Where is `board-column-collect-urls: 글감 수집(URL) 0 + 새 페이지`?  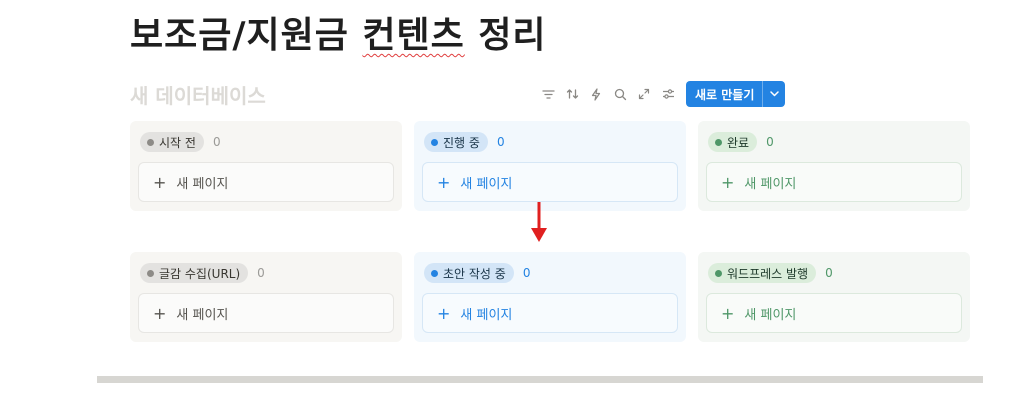
board-column-collect-urls: 글감 수집(URL) 0 + 새 페이지 is located at coordinates (266, 297).